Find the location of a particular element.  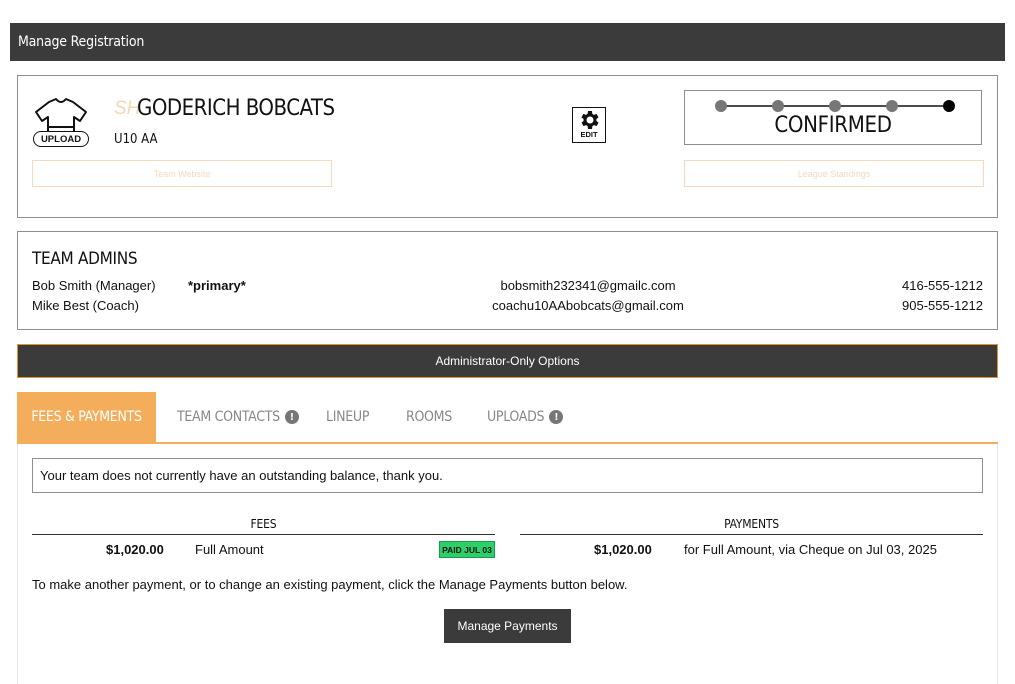

team-name: GODERICH BOBCATS is located at coordinates (236, 108).